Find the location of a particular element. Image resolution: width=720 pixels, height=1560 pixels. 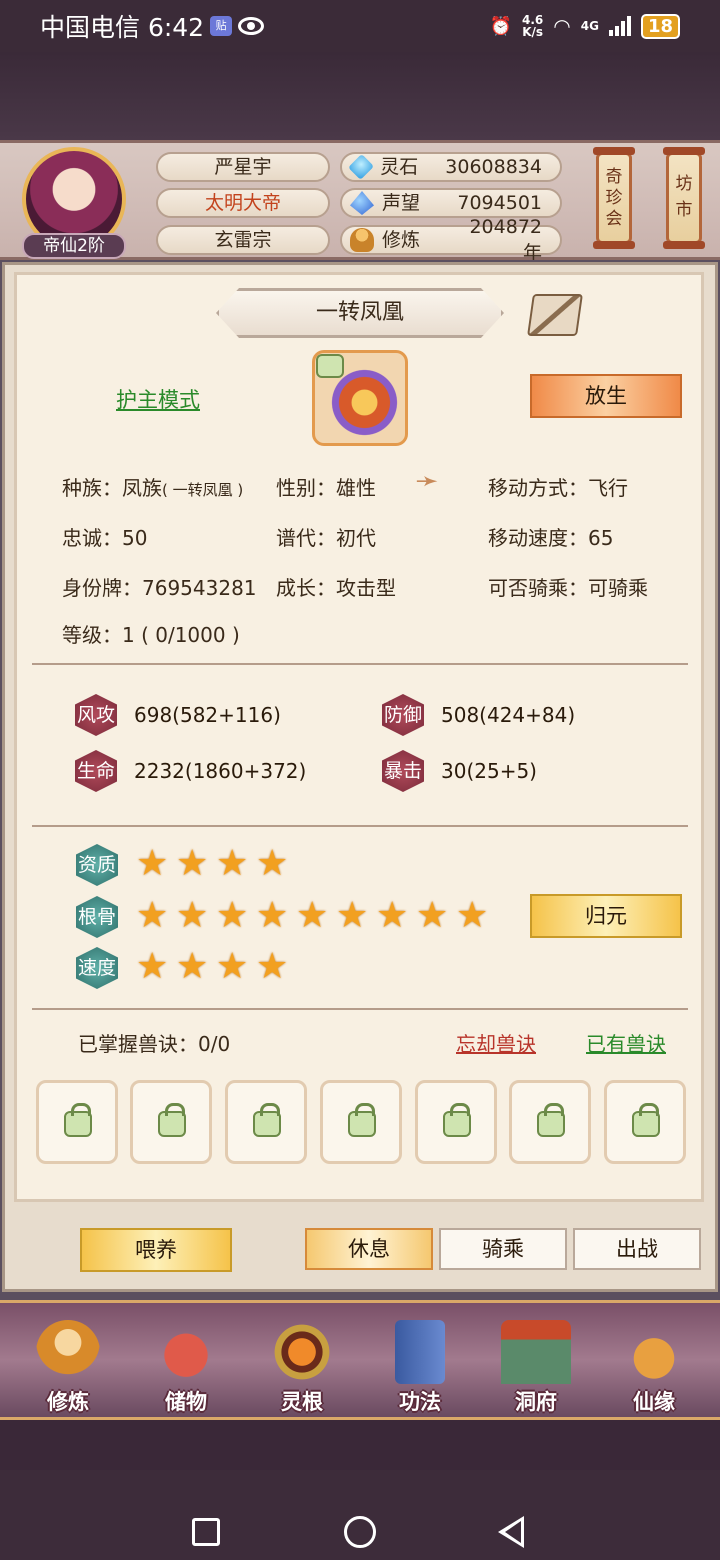

top-decor-band is located at coordinates (360, 96).